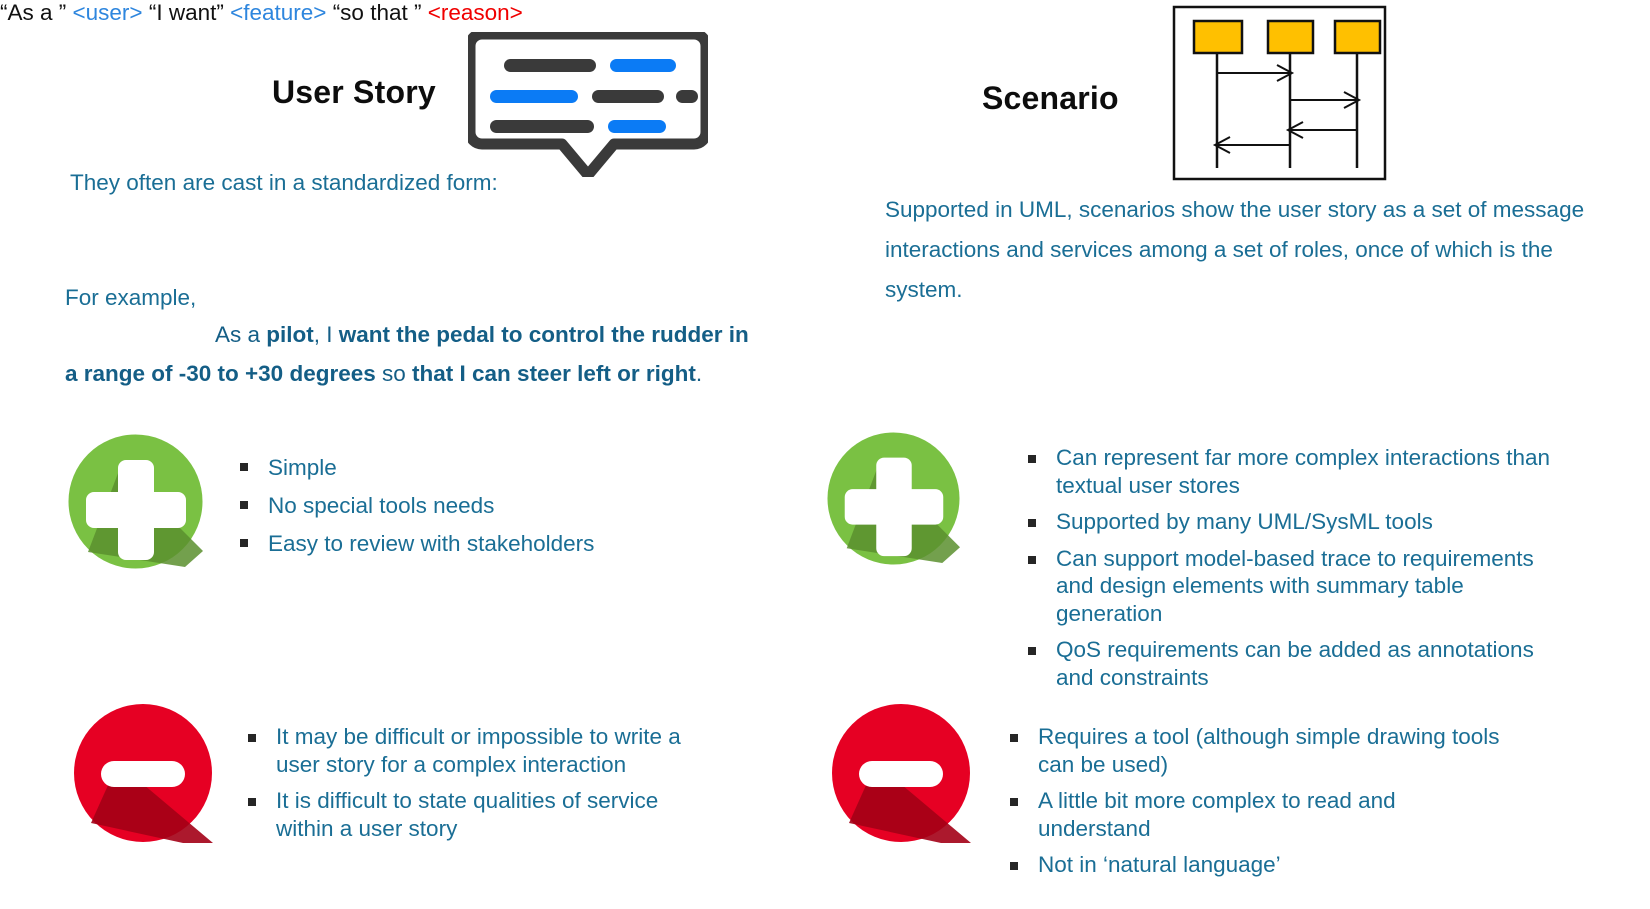  What do you see at coordinates (447, 505) in the screenshot?
I see `list-item: No special tools needs` at bounding box center [447, 505].